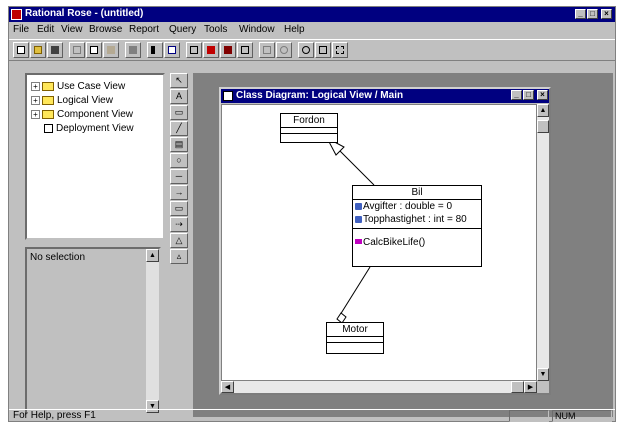  Describe the element at coordinates (227, 387) in the screenshot. I see `scroll-left-icon: ◀` at that location.